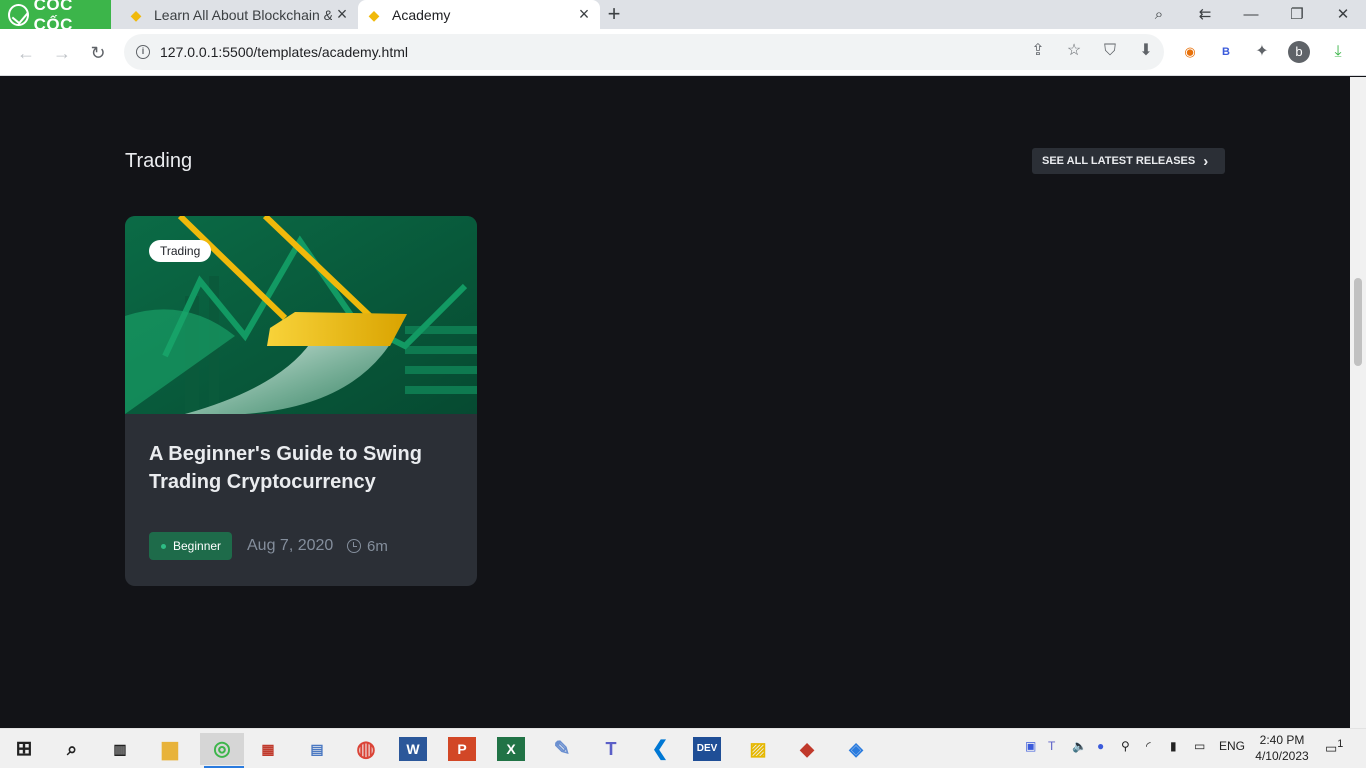  Describe the element at coordinates (284, 52) in the screenshot. I see `address-url: 127.0.0.1:5500/templates/academy.html` at that location.